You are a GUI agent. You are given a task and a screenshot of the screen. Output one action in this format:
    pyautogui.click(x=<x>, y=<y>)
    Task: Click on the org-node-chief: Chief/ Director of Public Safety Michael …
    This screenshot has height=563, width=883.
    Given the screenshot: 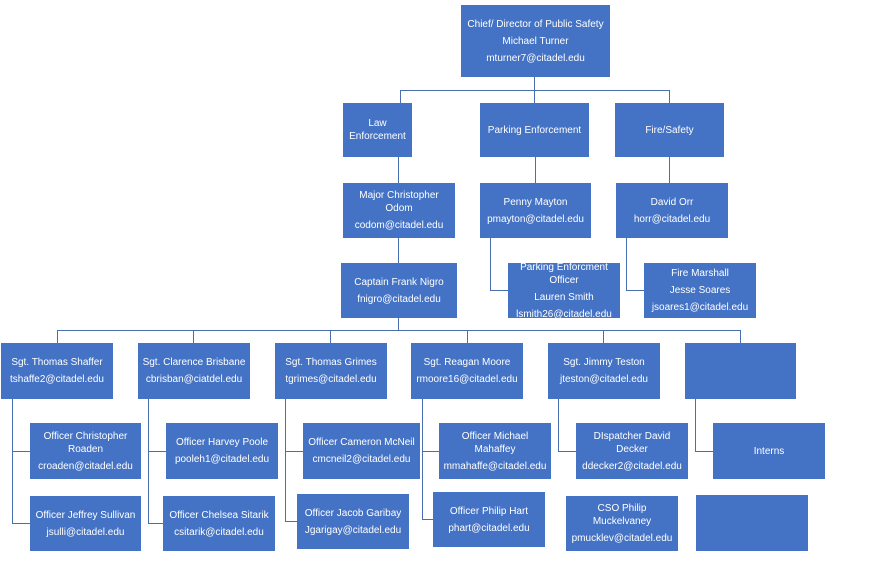 What is the action you would take?
    pyautogui.click(x=535, y=41)
    